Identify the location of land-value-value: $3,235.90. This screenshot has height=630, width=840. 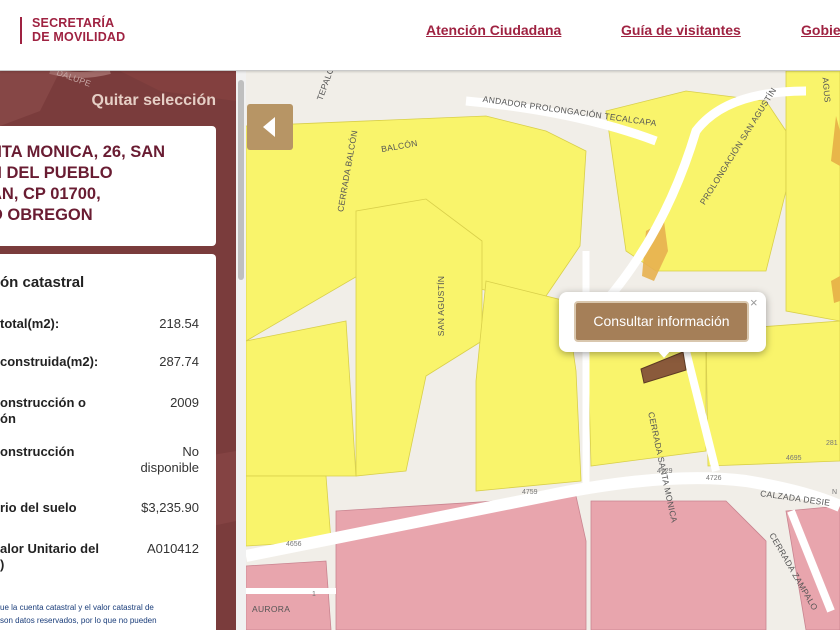
(170, 507).